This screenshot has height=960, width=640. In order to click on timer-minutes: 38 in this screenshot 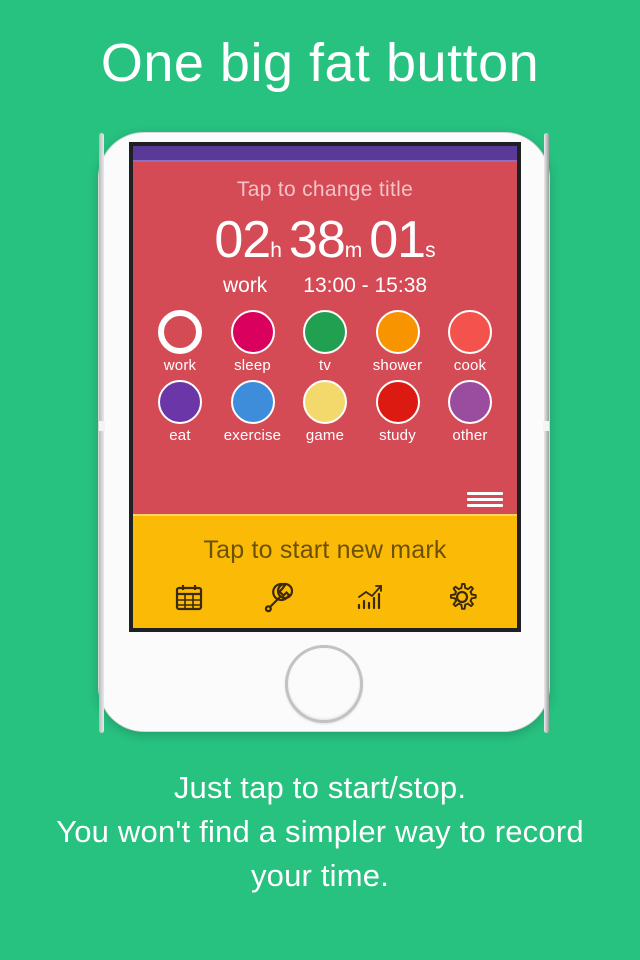, I will do `click(317, 240)`.